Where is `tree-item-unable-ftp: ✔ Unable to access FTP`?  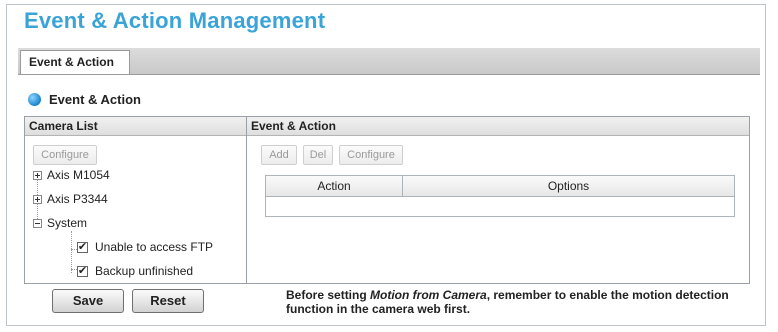
tree-item-unable-ftp: ✔ Unable to access FTP is located at coordinates (123, 247).